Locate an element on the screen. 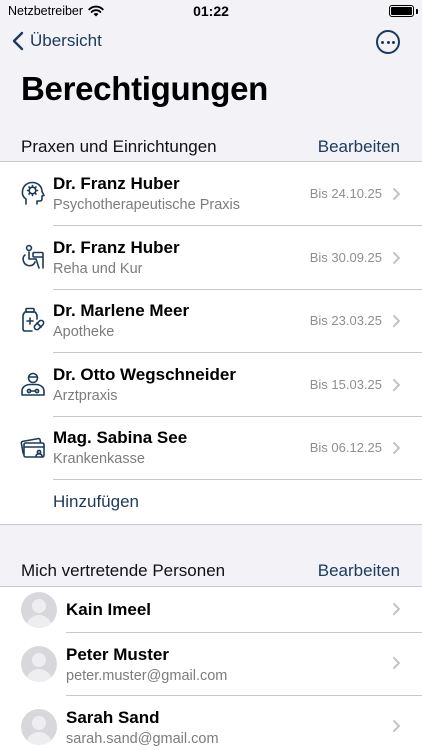 The width and height of the screenshot is (422, 750). practice-valid-until: Bis 24.10.25 is located at coordinates (345, 193).